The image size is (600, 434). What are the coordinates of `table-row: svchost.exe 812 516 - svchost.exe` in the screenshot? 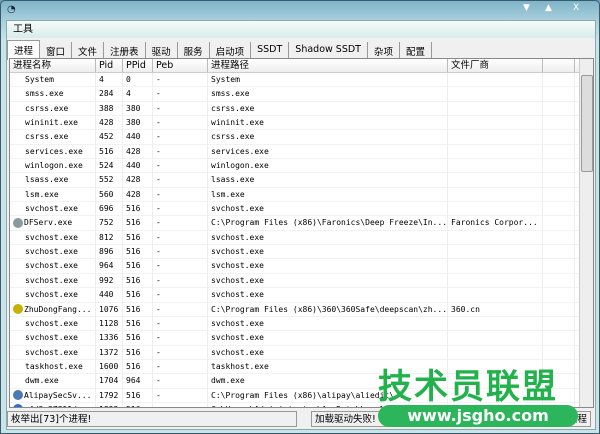 It's located at (301, 238).